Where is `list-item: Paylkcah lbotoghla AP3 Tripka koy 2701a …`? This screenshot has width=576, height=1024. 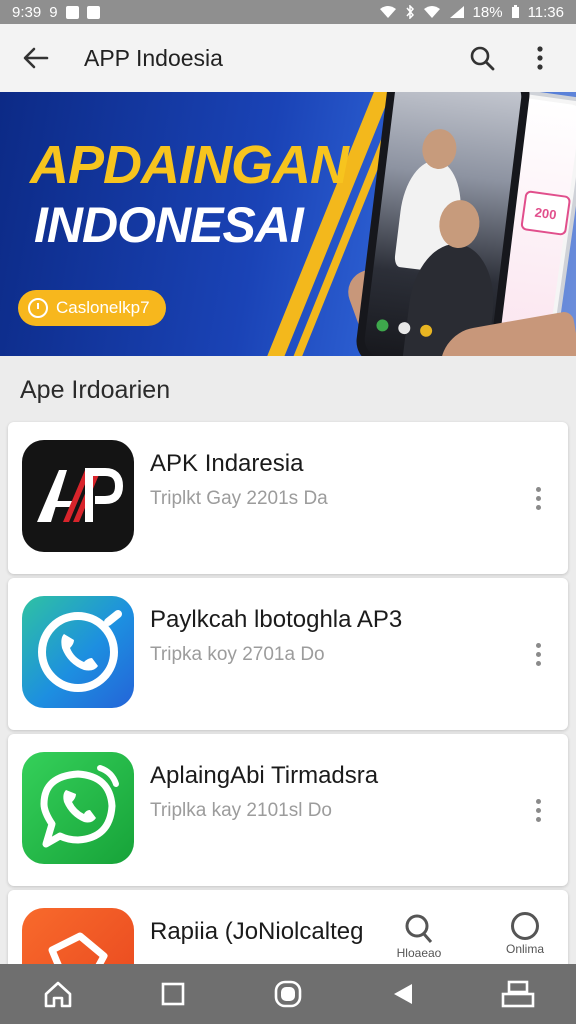
list-item: Paylkcah lbotoghla AP3 Tripka koy 2701a … is located at coordinates (288, 654).